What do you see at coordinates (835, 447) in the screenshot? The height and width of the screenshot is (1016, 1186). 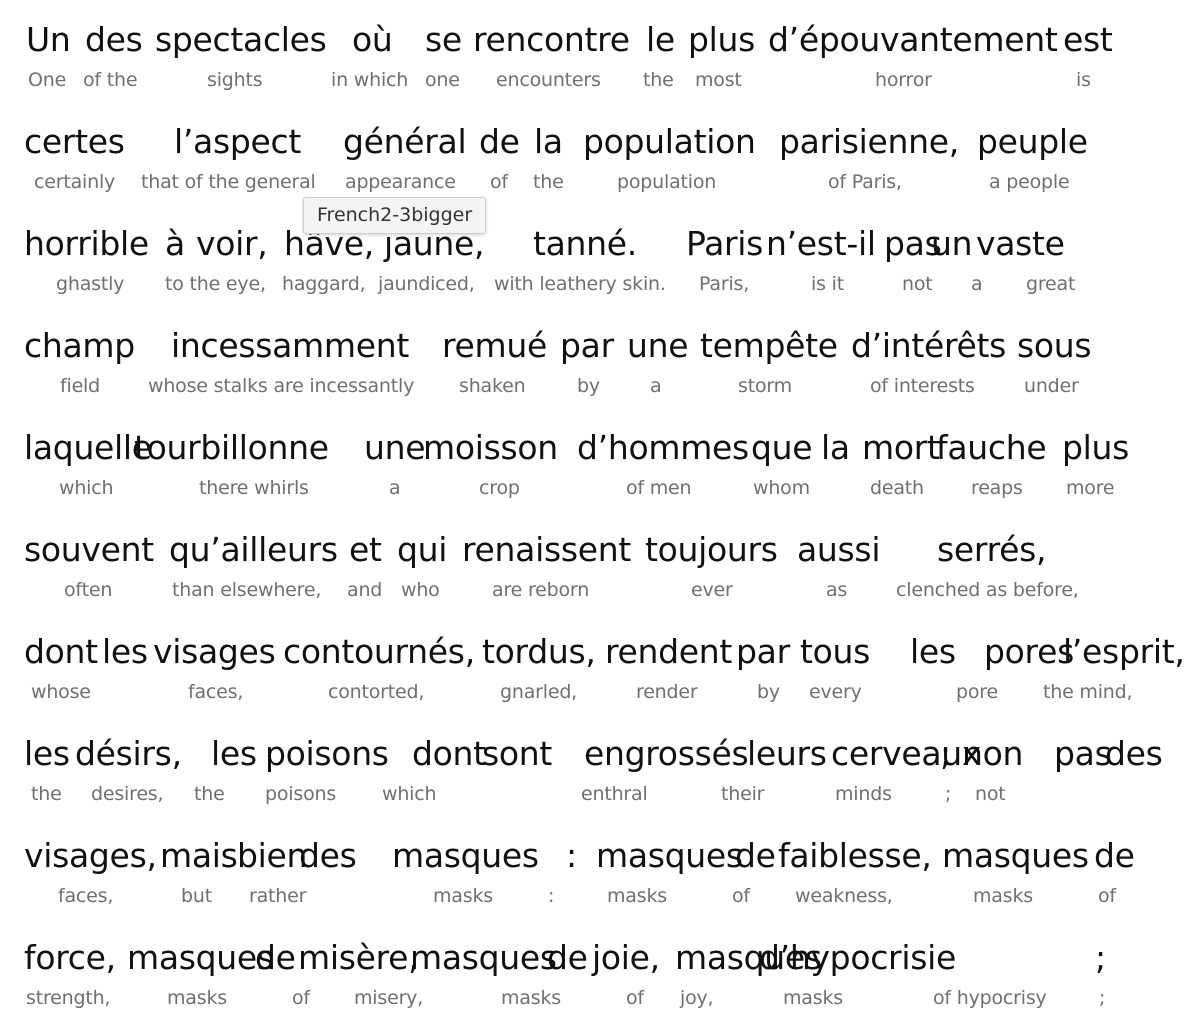 I see `french-word: la` at bounding box center [835, 447].